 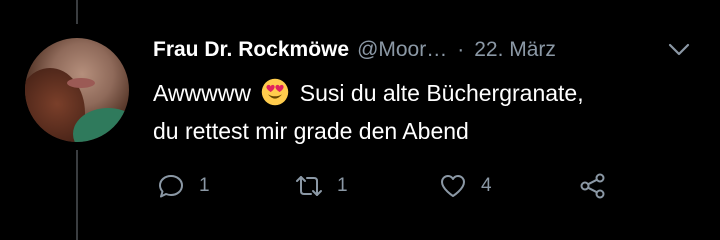 I want to click on display-name: Frau Dr. Rockmöwe, so click(x=251, y=50).